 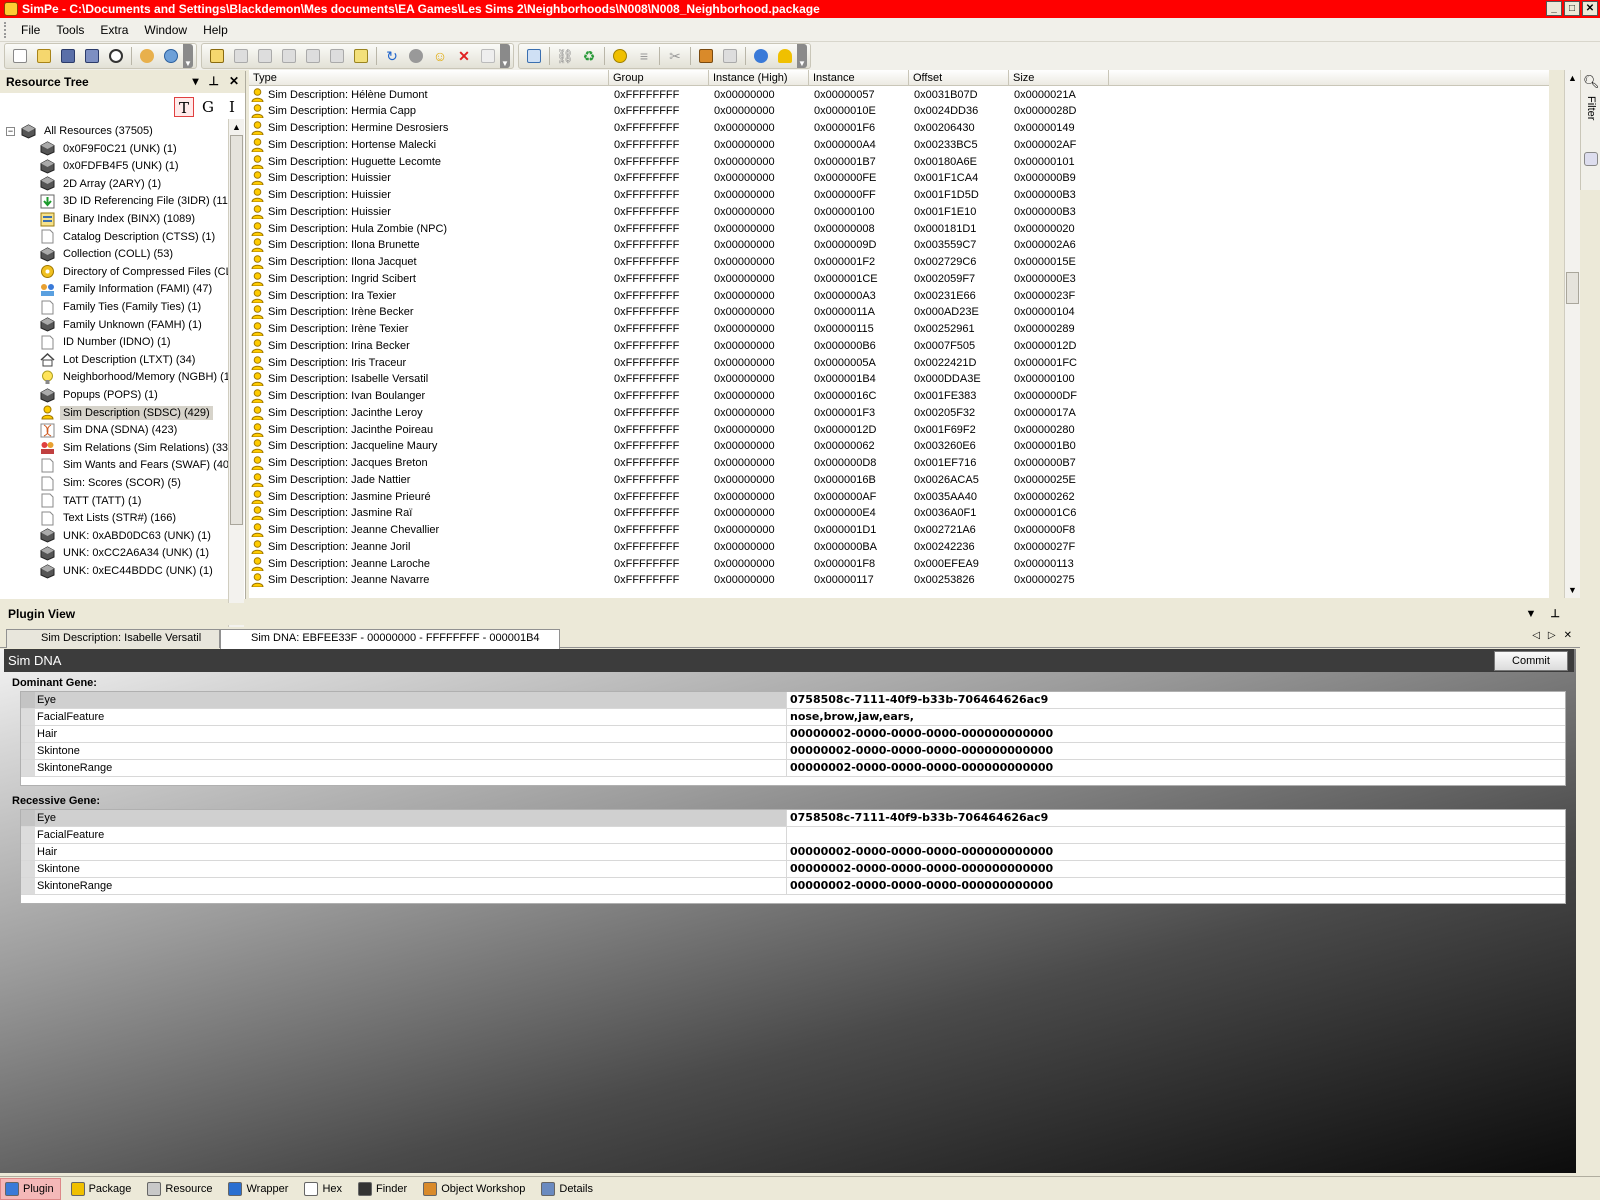 What do you see at coordinates (475, 1189) in the screenshot?
I see `bottom-tab-object-workshop: Object Workshop` at bounding box center [475, 1189].